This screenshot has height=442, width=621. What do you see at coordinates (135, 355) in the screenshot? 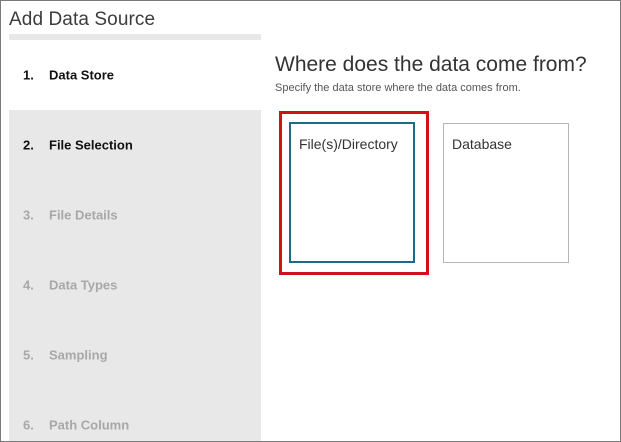
I see `step-sampling: 5. Sampling` at bounding box center [135, 355].